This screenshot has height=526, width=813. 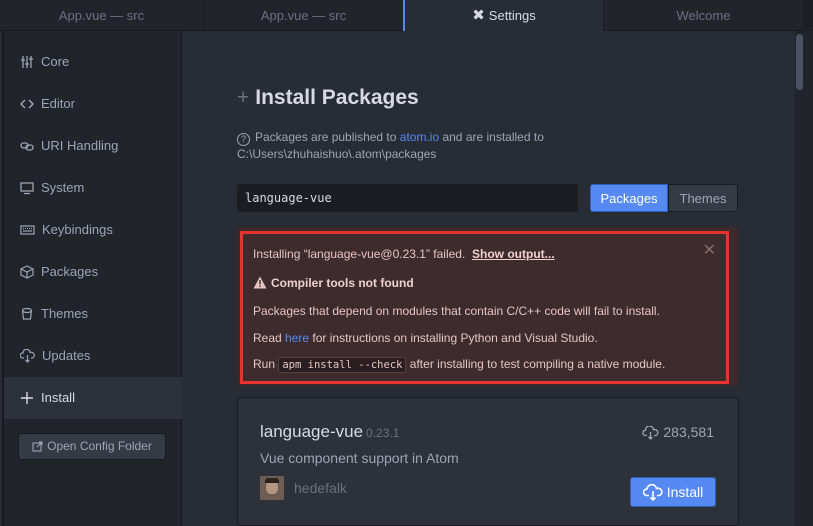 What do you see at coordinates (37, 446) in the screenshot?
I see `link-external-icon` at bounding box center [37, 446].